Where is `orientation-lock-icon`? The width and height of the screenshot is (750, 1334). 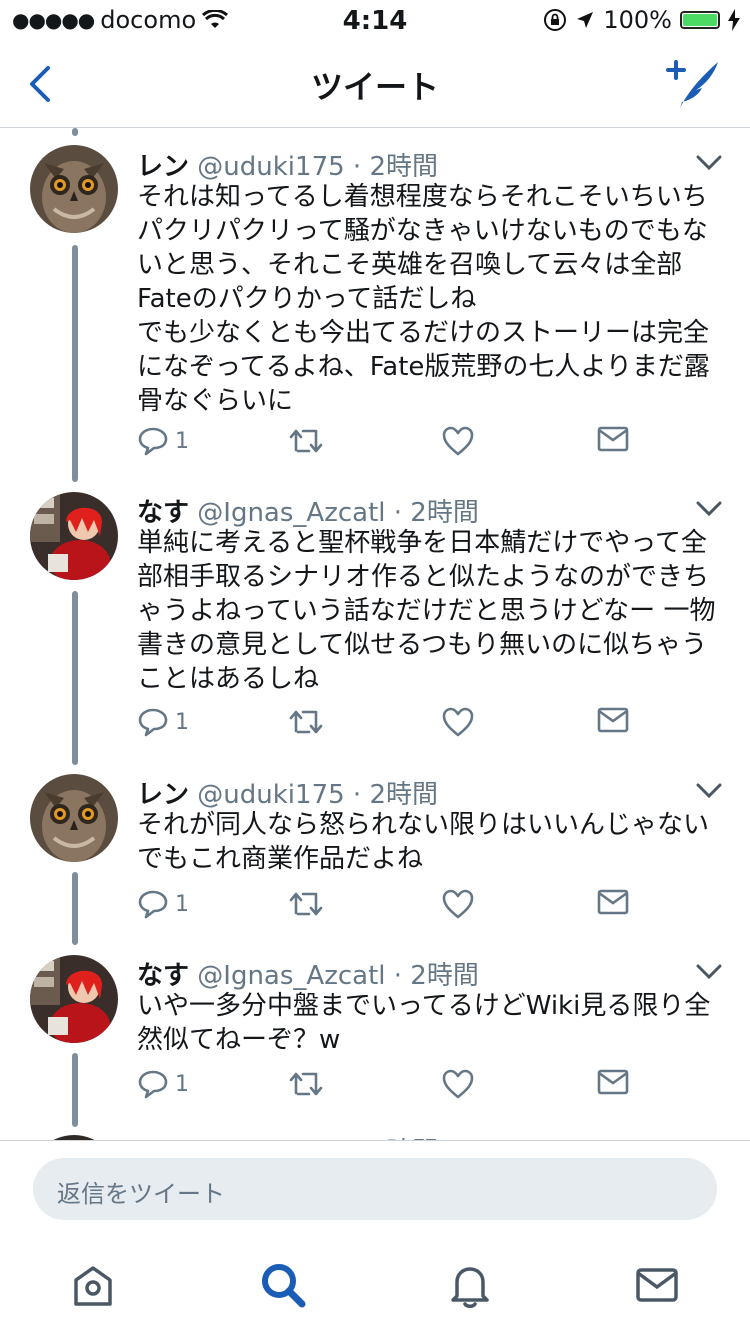 orientation-lock-icon is located at coordinates (555, 20).